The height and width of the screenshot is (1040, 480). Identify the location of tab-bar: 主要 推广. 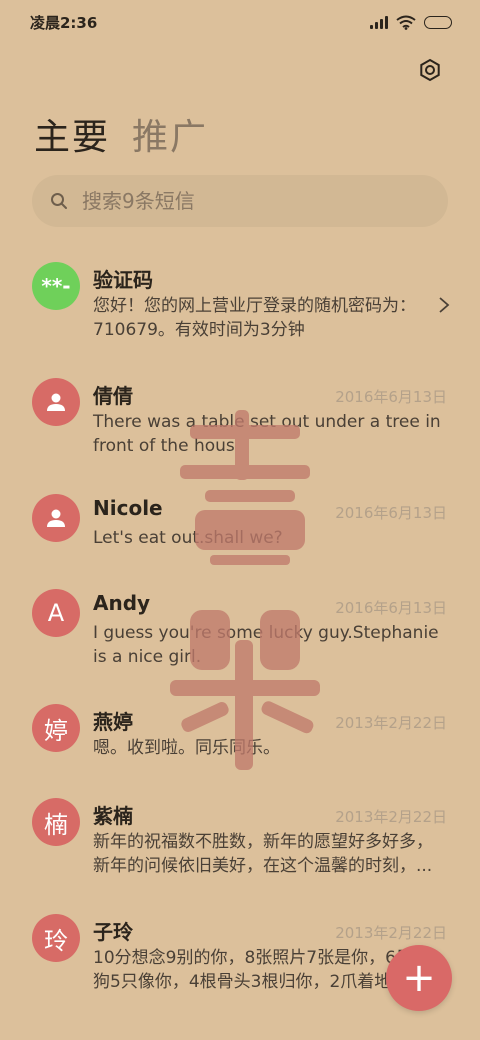
(121, 134).